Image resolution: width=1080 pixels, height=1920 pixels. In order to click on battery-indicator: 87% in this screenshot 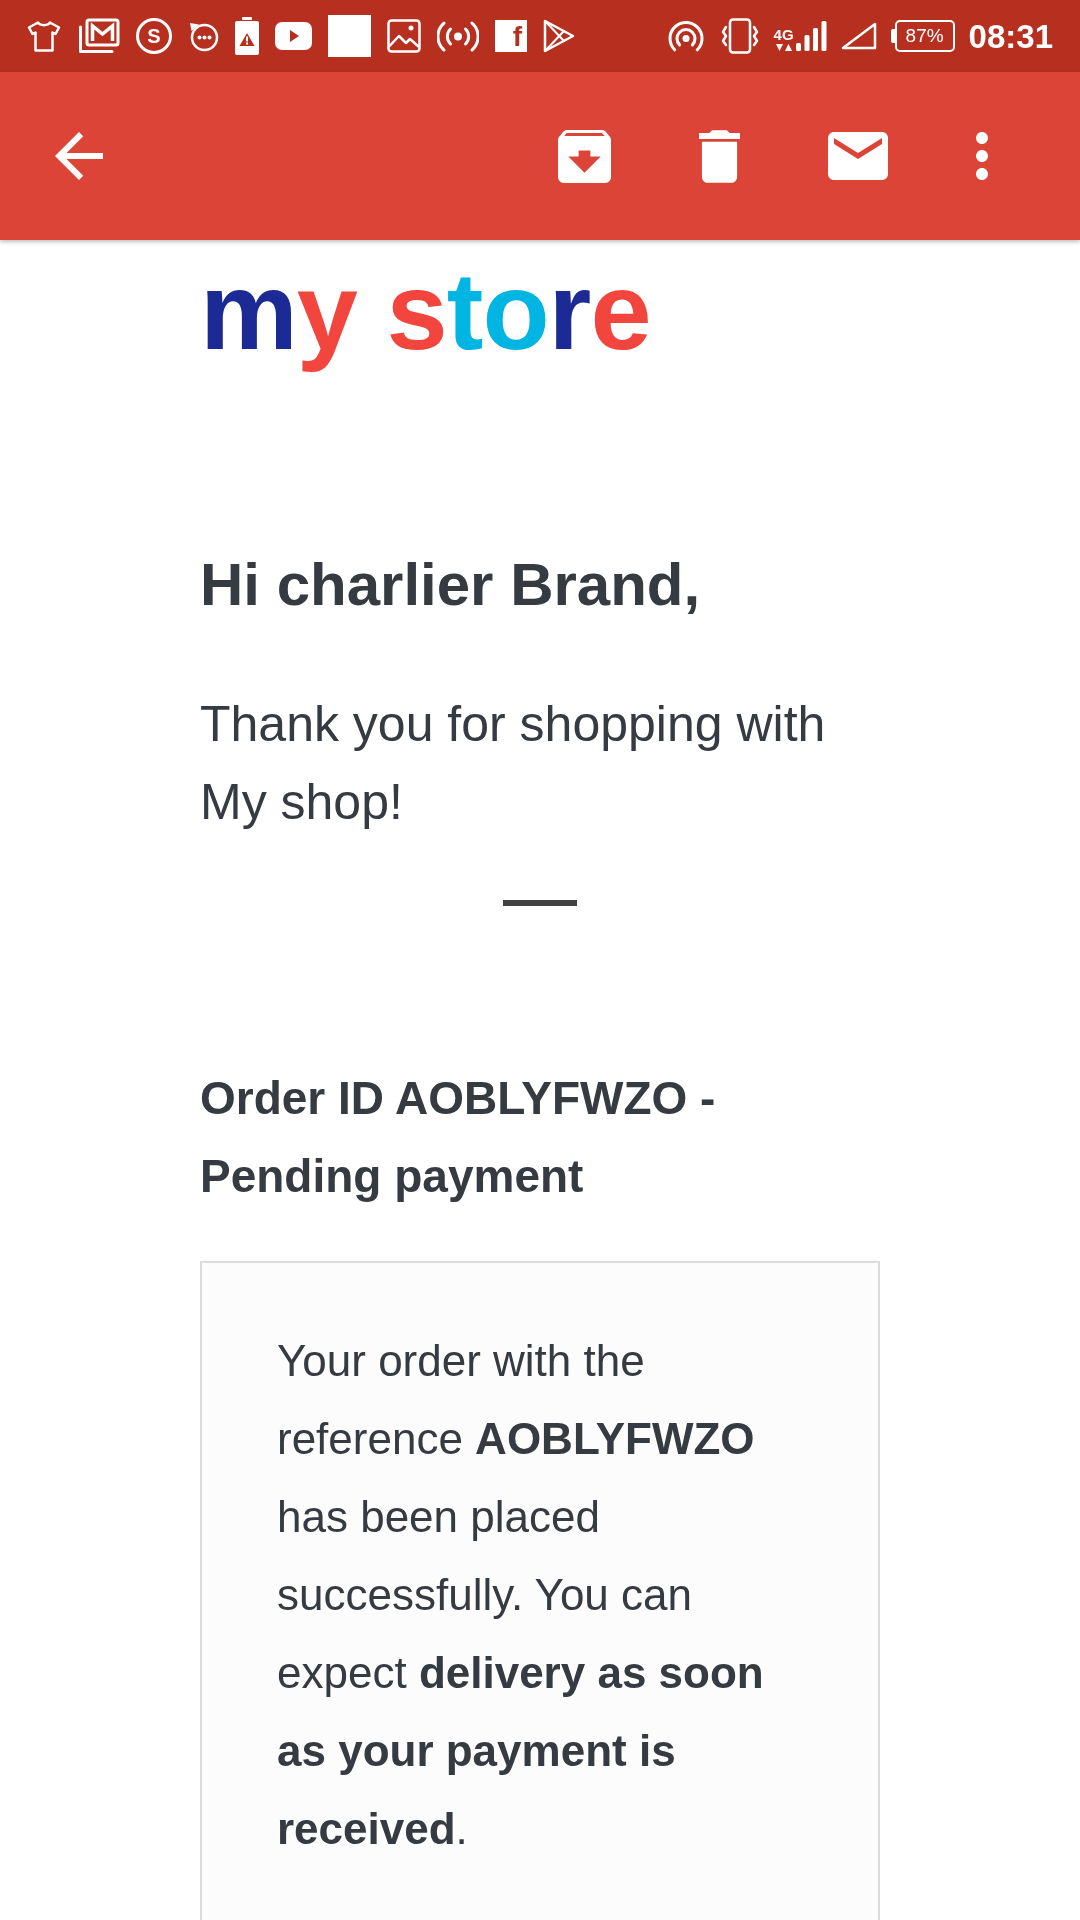, I will do `click(922, 36)`.